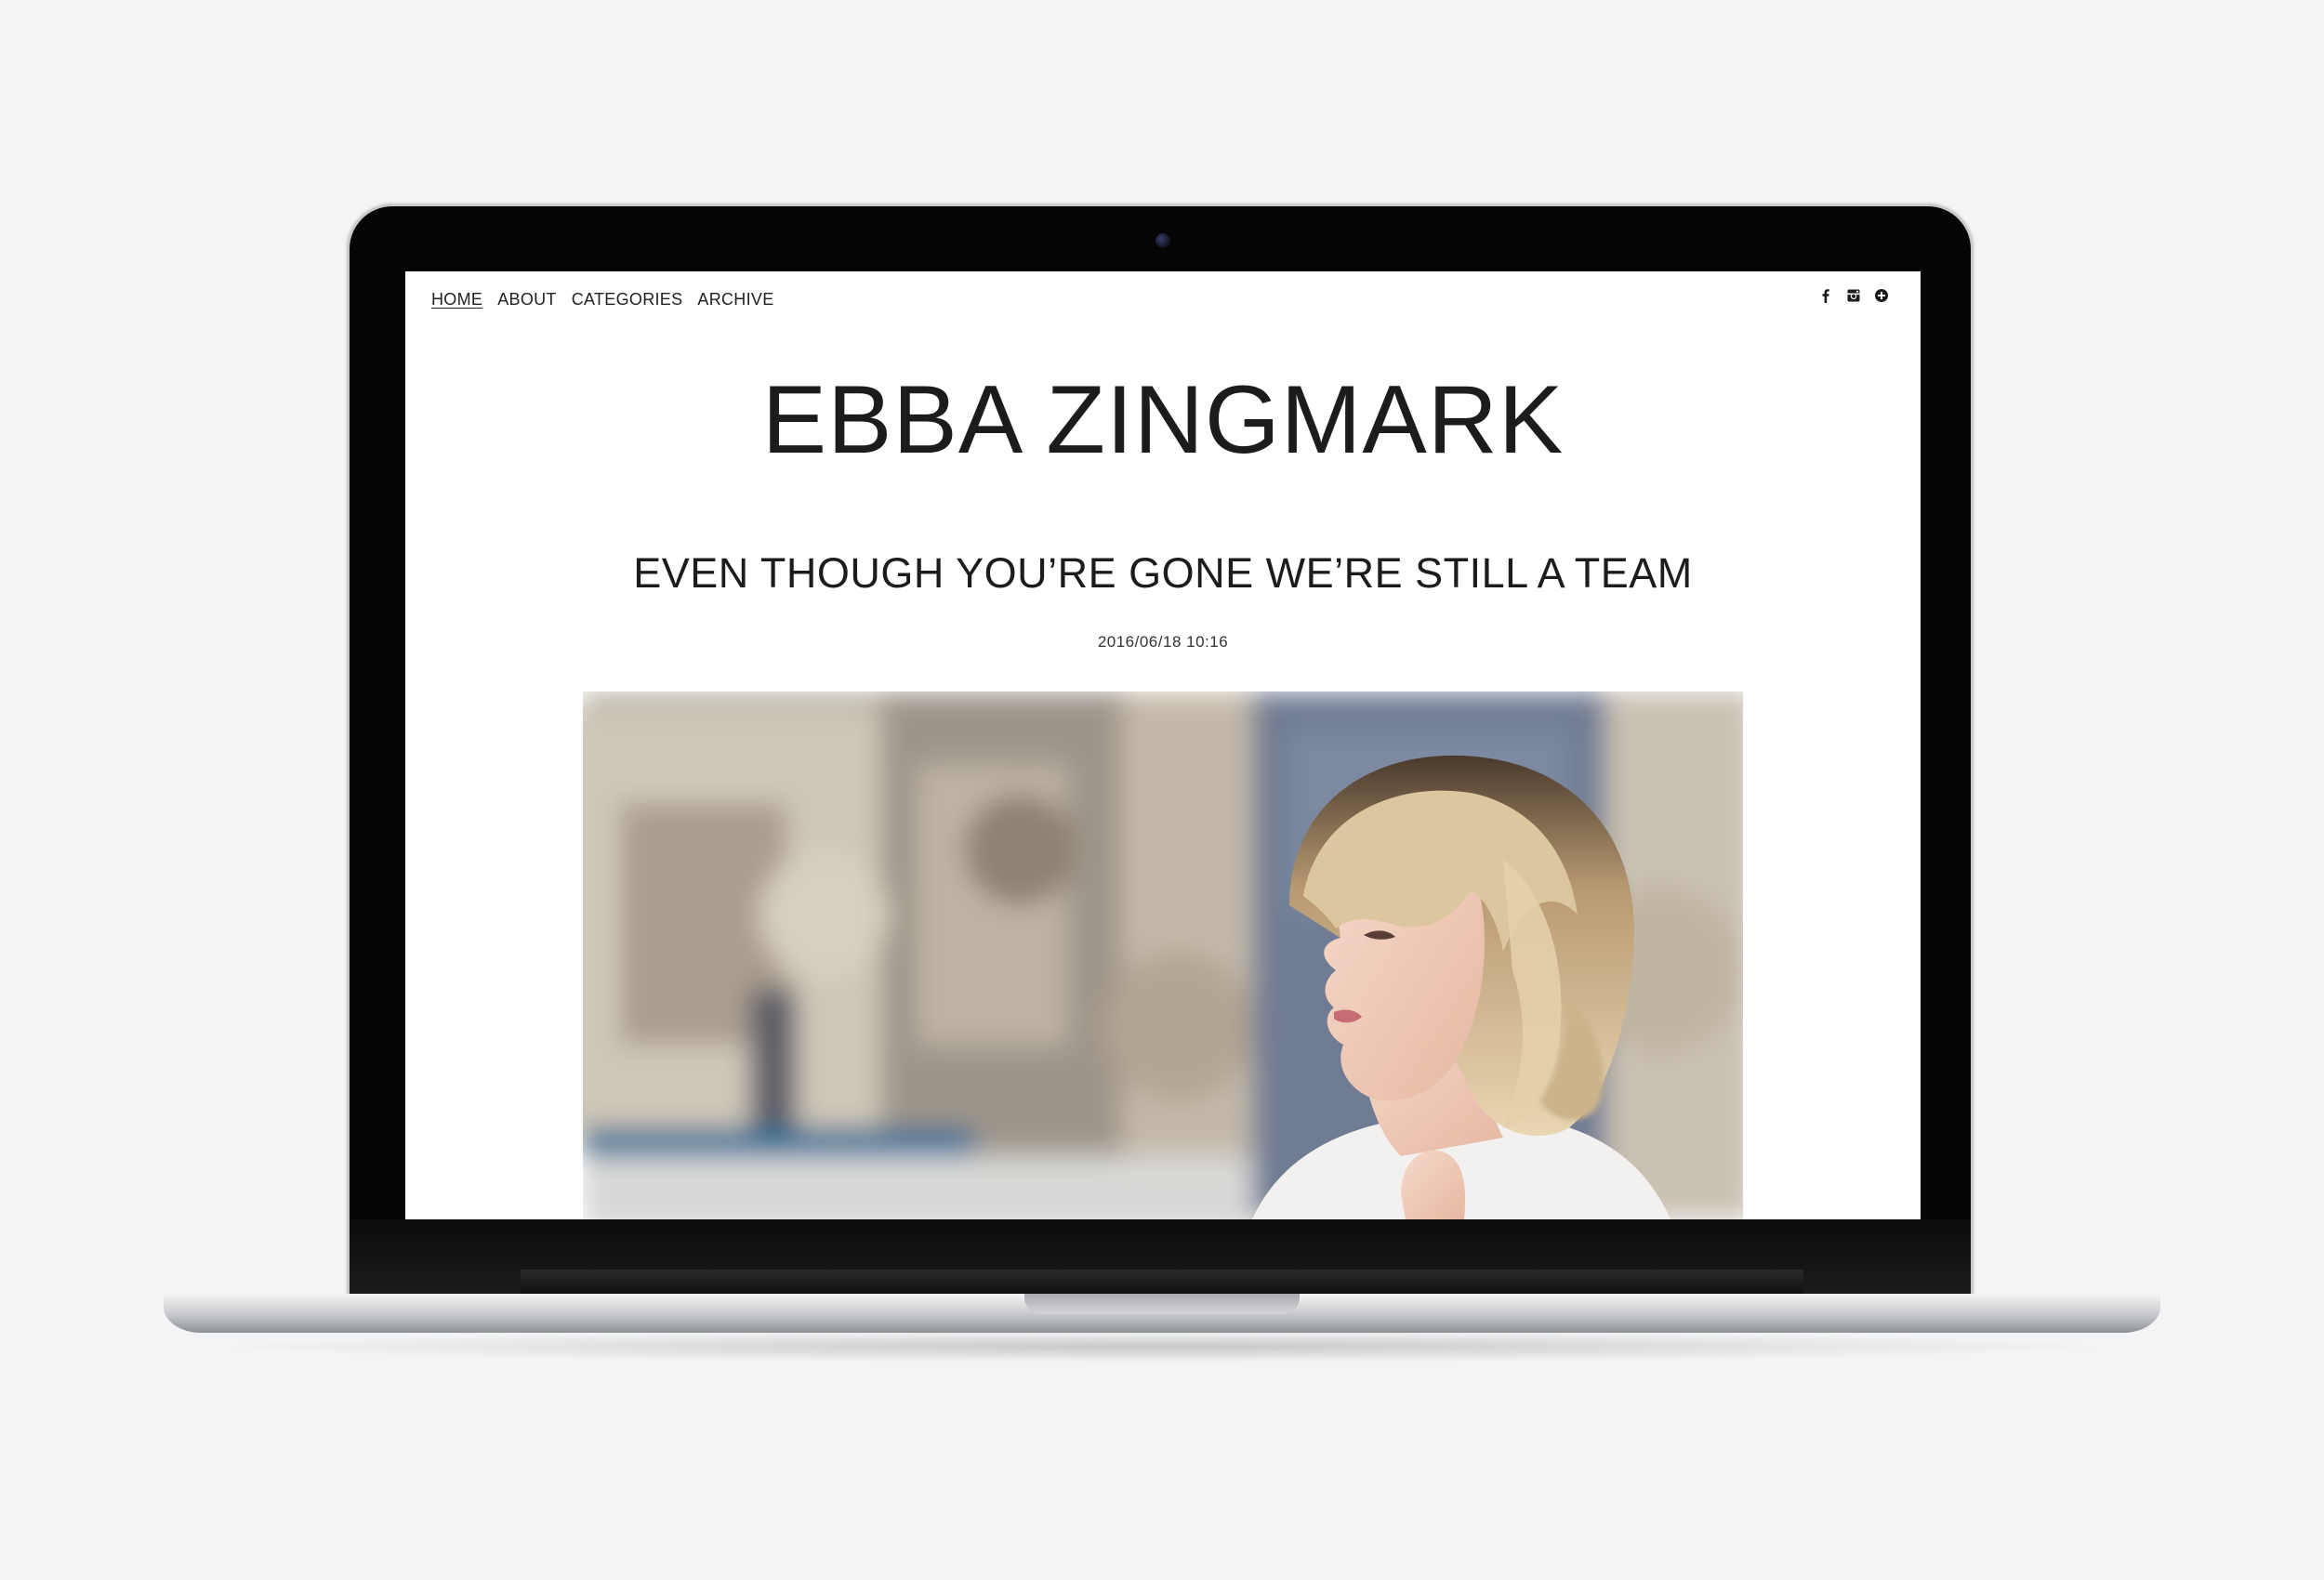 The height and width of the screenshot is (1580, 2324). I want to click on site-title: EBBA ZINGMARK, so click(1163, 420).